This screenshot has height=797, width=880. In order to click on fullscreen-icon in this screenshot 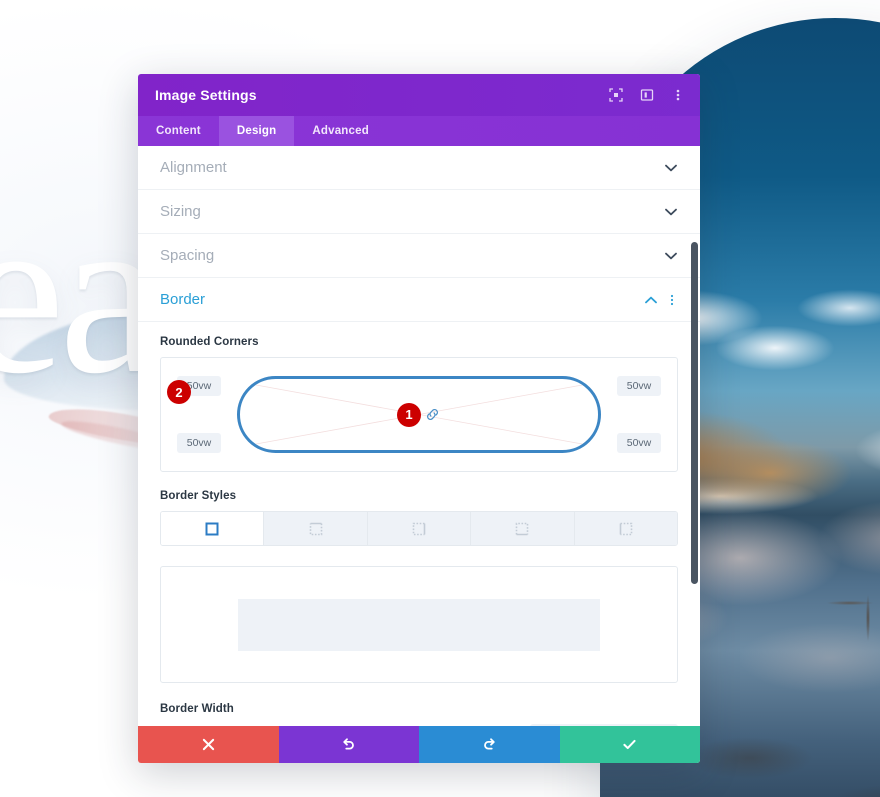, I will do `click(616, 95)`.